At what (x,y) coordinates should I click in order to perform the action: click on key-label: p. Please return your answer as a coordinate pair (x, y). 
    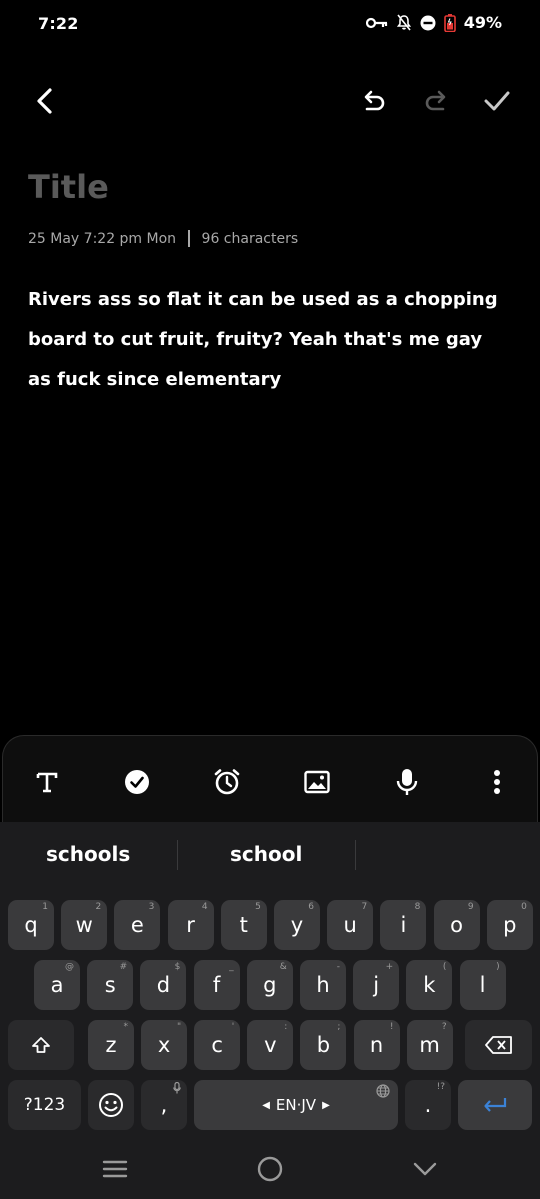
    Looking at the image, I should click on (510, 925).